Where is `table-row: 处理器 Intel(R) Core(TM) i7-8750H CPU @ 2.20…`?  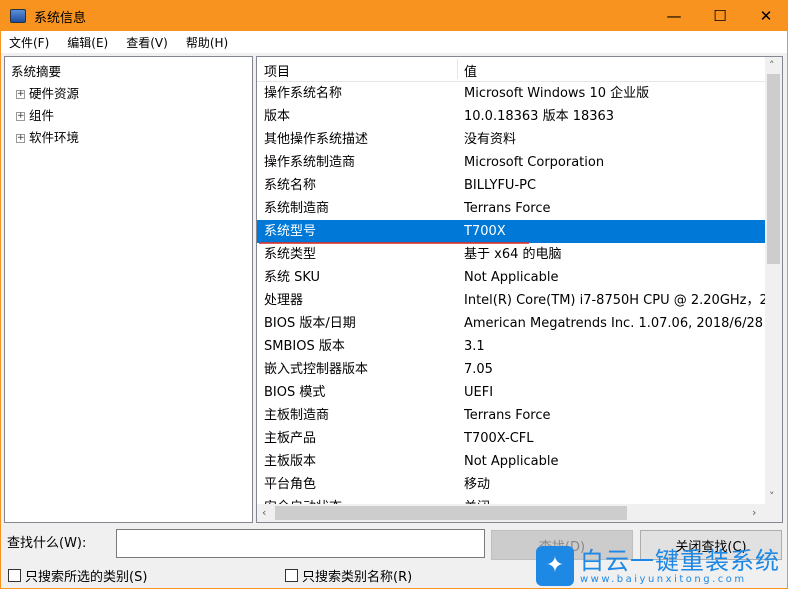
table-row: 处理器 Intel(R) Core(TM) i7-8750H CPU @ 2.20… is located at coordinates (519, 300).